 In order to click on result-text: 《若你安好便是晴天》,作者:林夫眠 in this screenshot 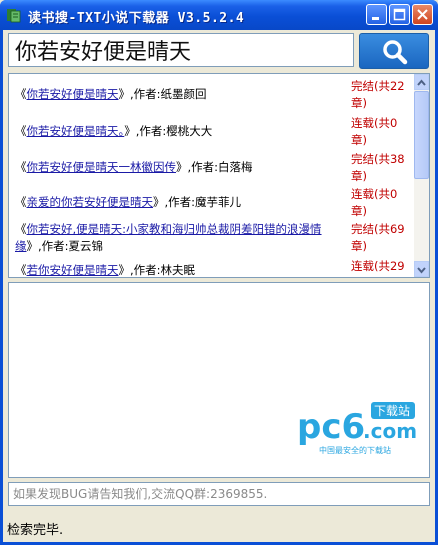, I will do `click(180, 269)`.